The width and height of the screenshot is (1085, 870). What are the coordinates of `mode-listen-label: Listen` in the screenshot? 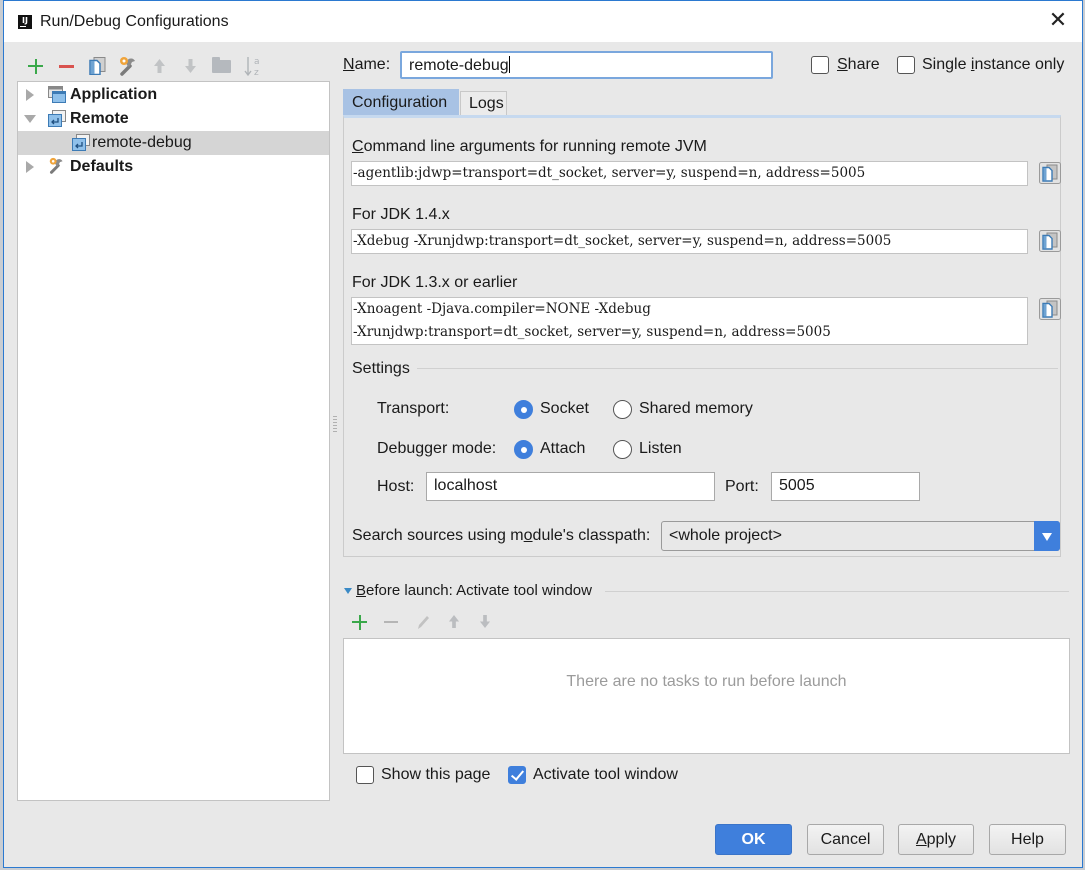 It's located at (660, 449).